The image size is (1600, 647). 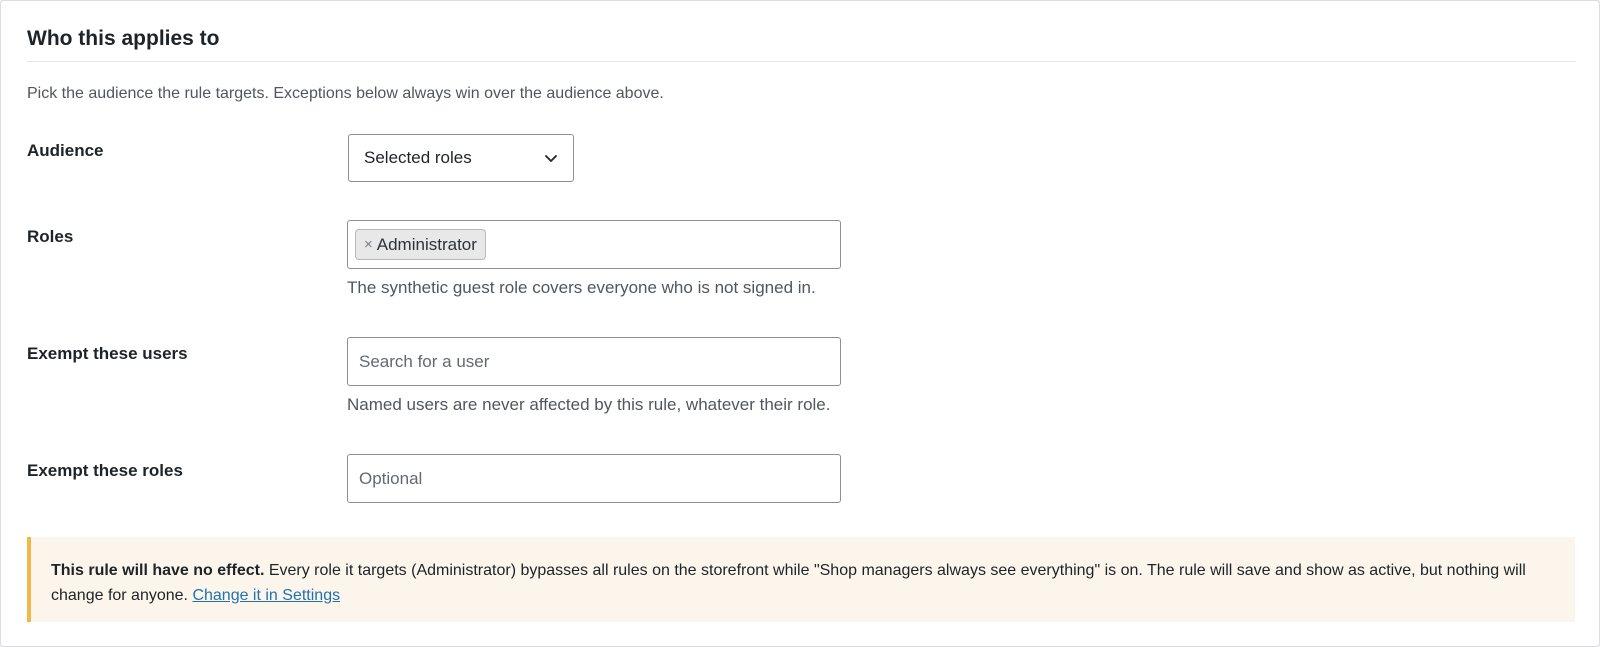 What do you see at coordinates (123, 38) in the screenshot?
I see `section-title: Who this applies to` at bounding box center [123, 38].